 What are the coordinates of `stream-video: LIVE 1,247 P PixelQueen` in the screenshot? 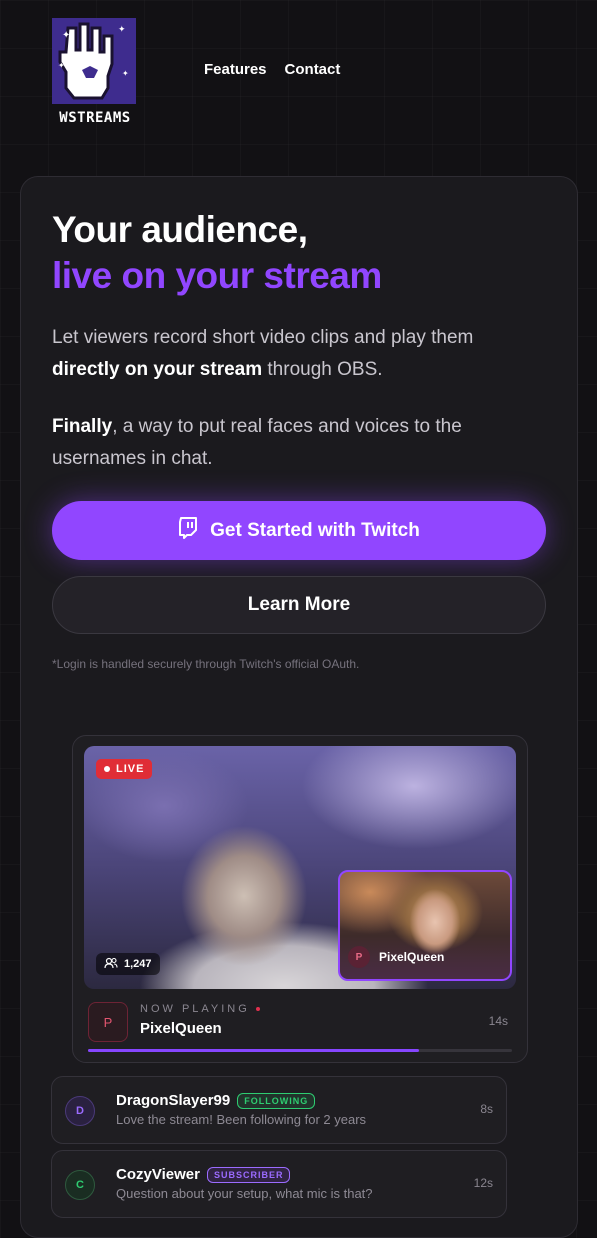 It's located at (300, 867).